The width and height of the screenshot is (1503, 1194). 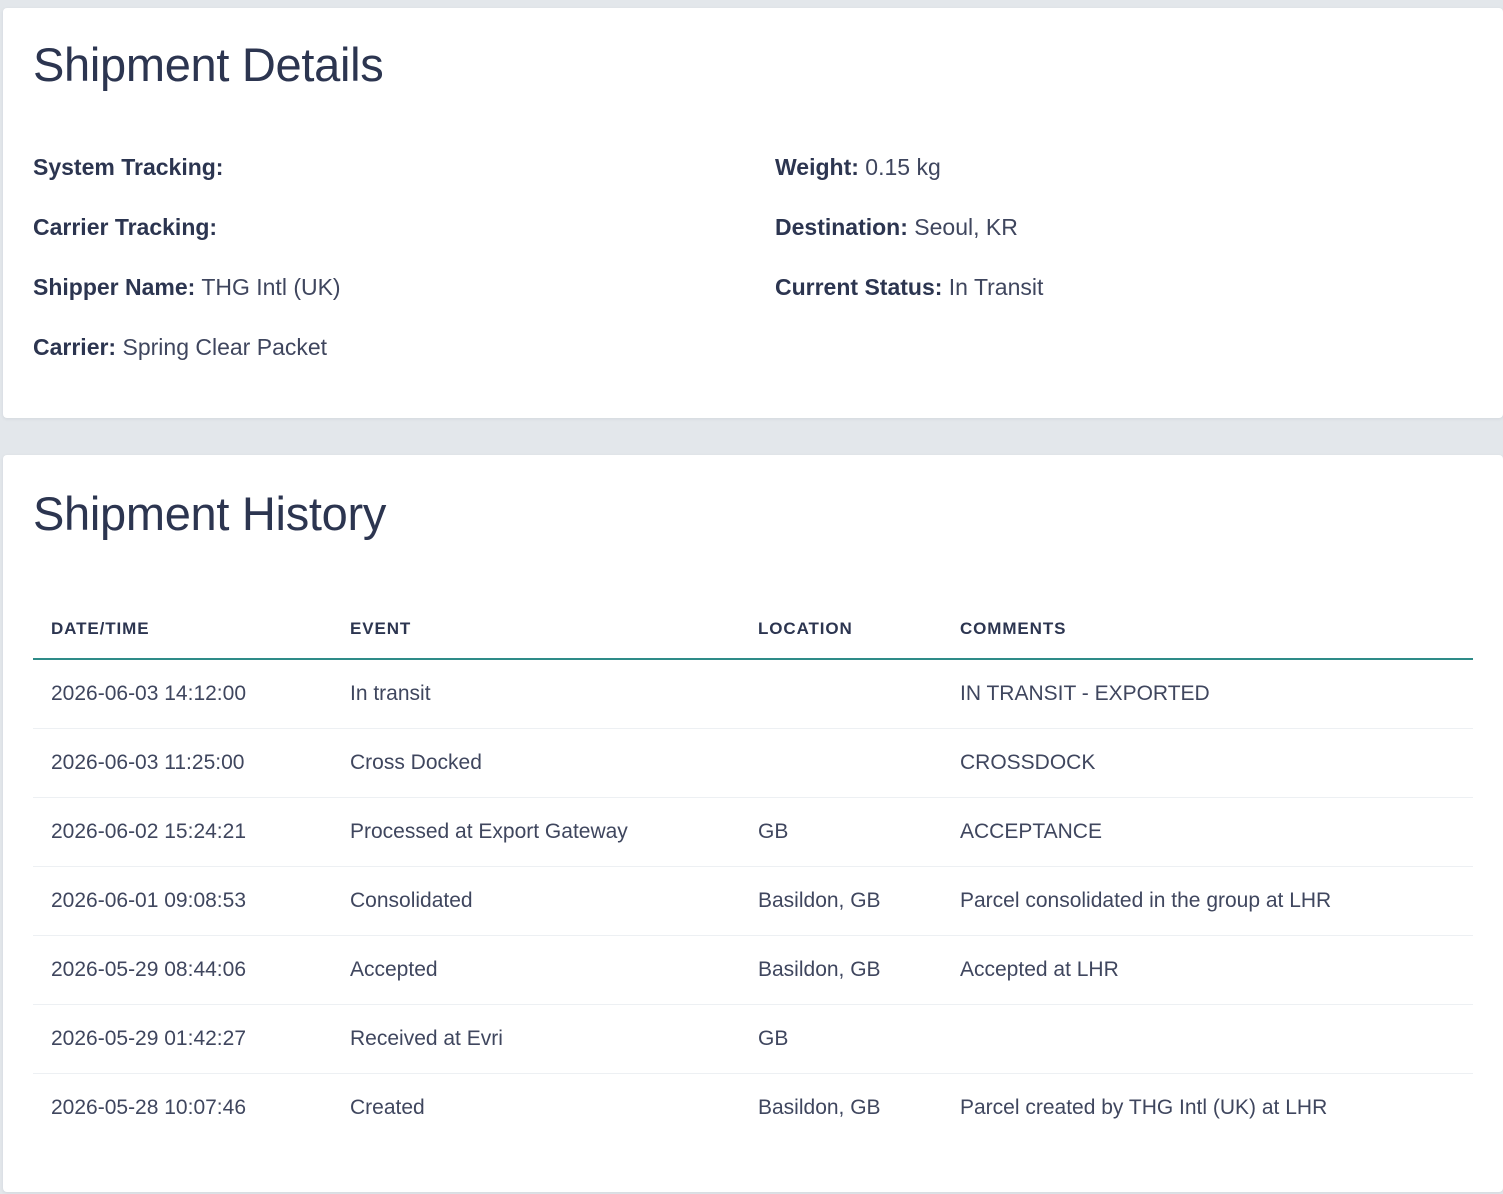 I want to click on carrier-value: Spring Clear Packet, so click(x=225, y=347).